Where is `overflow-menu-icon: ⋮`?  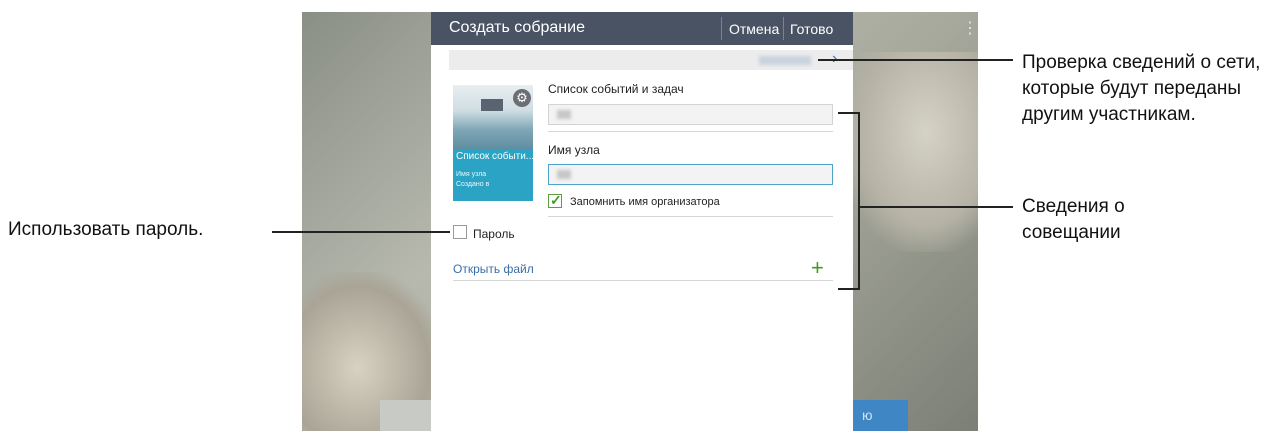 overflow-menu-icon: ⋮ is located at coordinates (970, 28).